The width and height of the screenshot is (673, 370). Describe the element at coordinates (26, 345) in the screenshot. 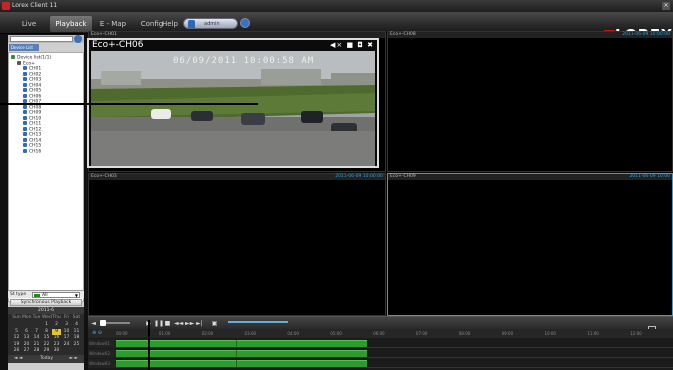

I see `calendar-day: 20` at that location.